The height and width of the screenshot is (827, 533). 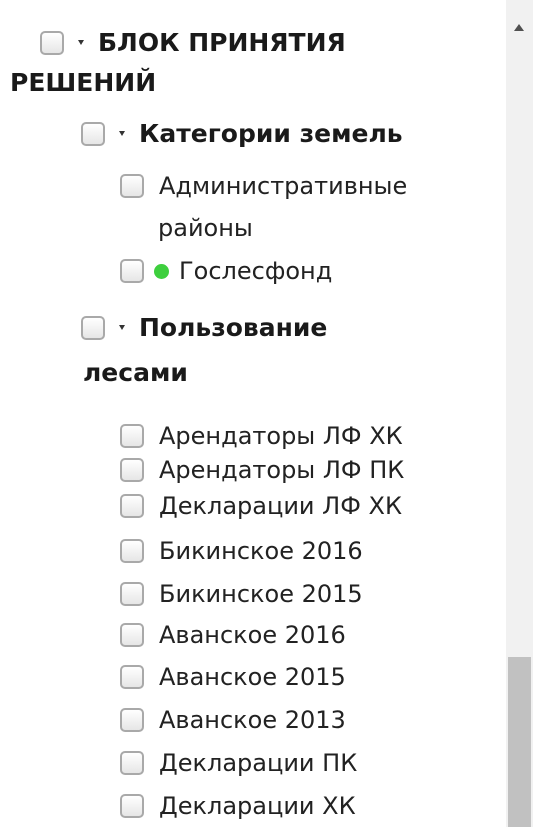 What do you see at coordinates (257, 806) in the screenshot?
I see `layer-label: Декларации ХК` at bounding box center [257, 806].